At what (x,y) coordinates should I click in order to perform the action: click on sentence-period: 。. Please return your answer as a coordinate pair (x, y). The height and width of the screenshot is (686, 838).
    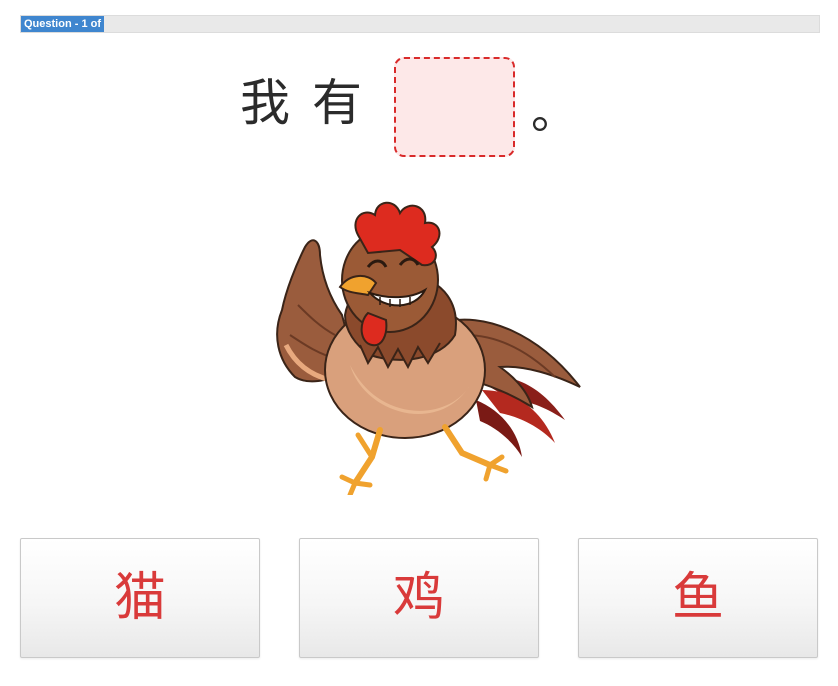
    Looking at the image, I should click on (554, 112).